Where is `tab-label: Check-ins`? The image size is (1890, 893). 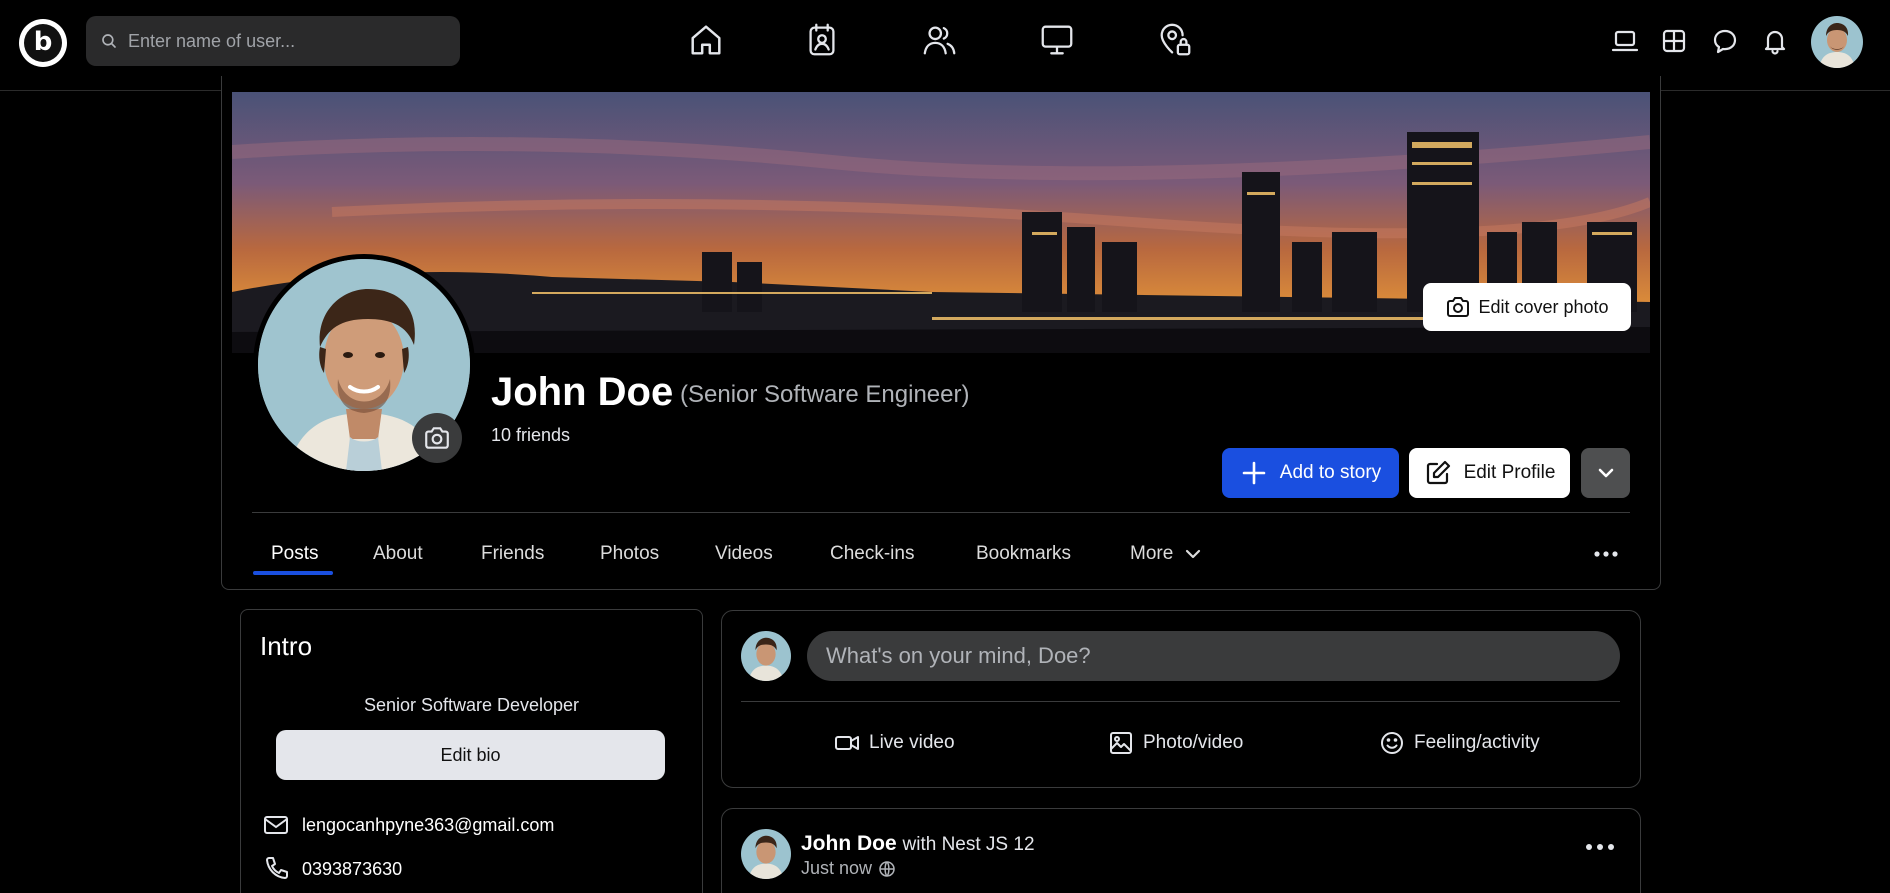 tab-label: Check-ins is located at coordinates (872, 553).